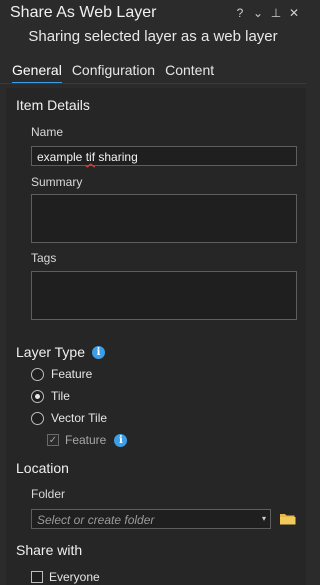 The width and height of the screenshot is (320, 585). Describe the element at coordinates (49, 550) in the screenshot. I see `share-with-heading: Share with` at that location.